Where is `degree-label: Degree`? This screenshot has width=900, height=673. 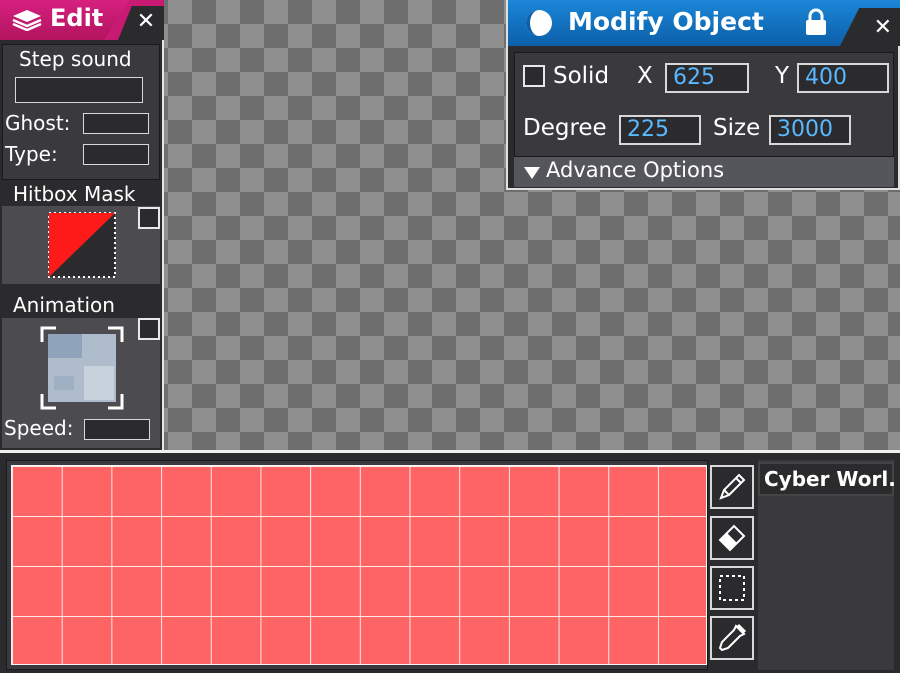 degree-label: Degree is located at coordinates (565, 128).